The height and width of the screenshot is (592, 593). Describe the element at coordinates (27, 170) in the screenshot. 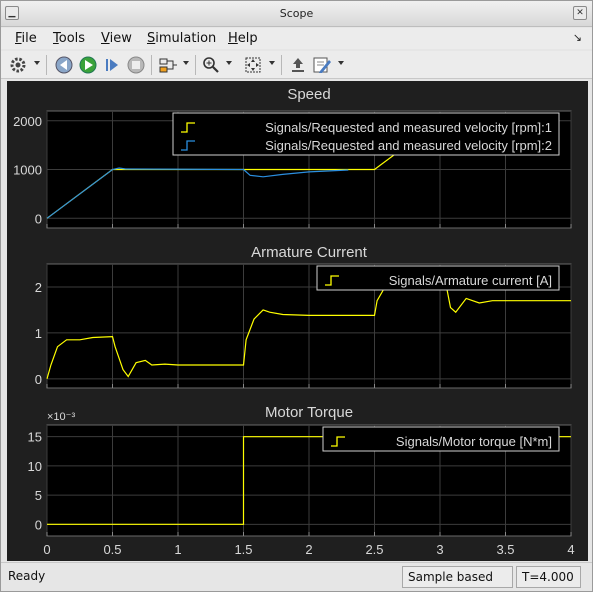

I see `y-tick-label: 1000` at that location.